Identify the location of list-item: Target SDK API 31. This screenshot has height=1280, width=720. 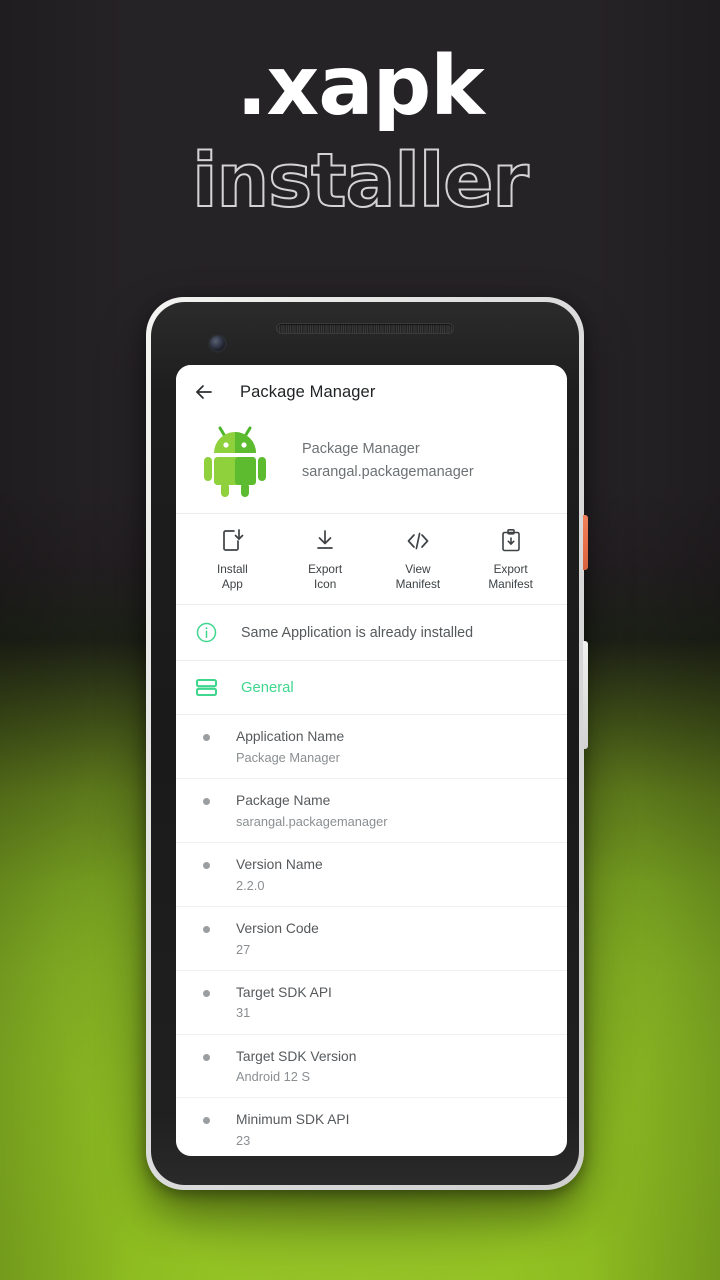
(371, 1003).